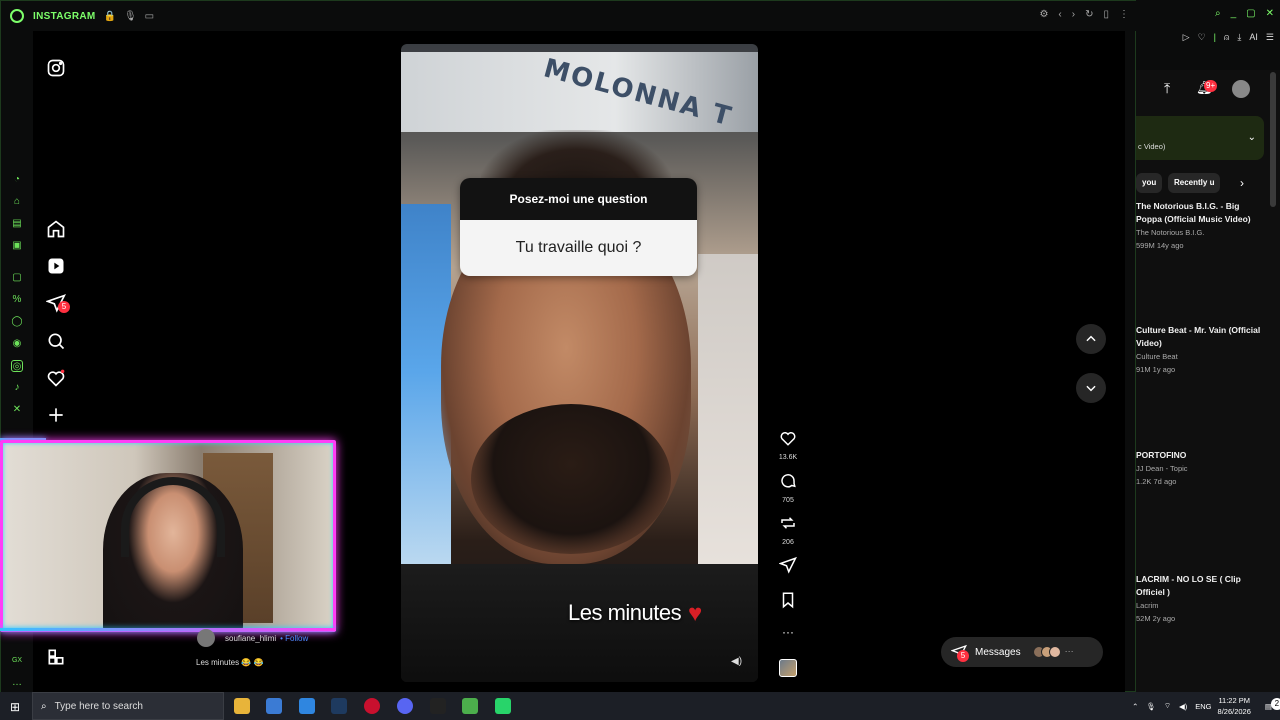 The width and height of the screenshot is (1280, 720). Describe the element at coordinates (1167, 88) in the screenshot. I see `upload-icon: ⤒` at that location.